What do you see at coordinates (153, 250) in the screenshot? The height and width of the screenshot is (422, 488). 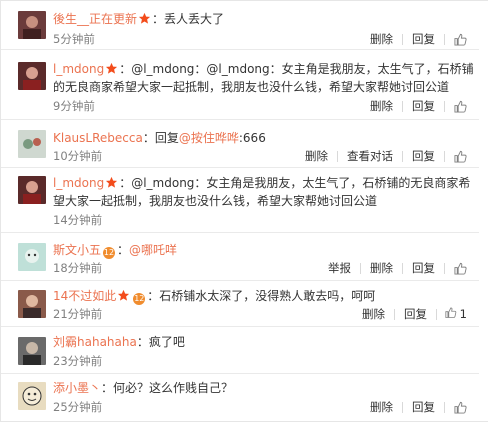 I see `mention-link: @哪吒咩` at bounding box center [153, 250].